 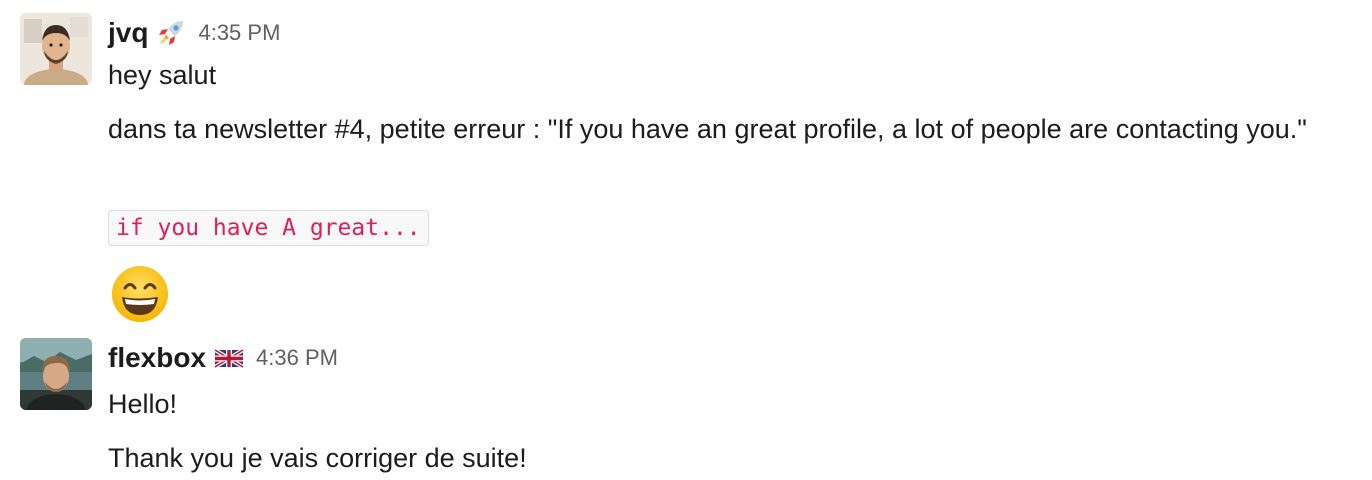 What do you see at coordinates (229, 358) in the screenshot?
I see `uk-flag-icon` at bounding box center [229, 358].